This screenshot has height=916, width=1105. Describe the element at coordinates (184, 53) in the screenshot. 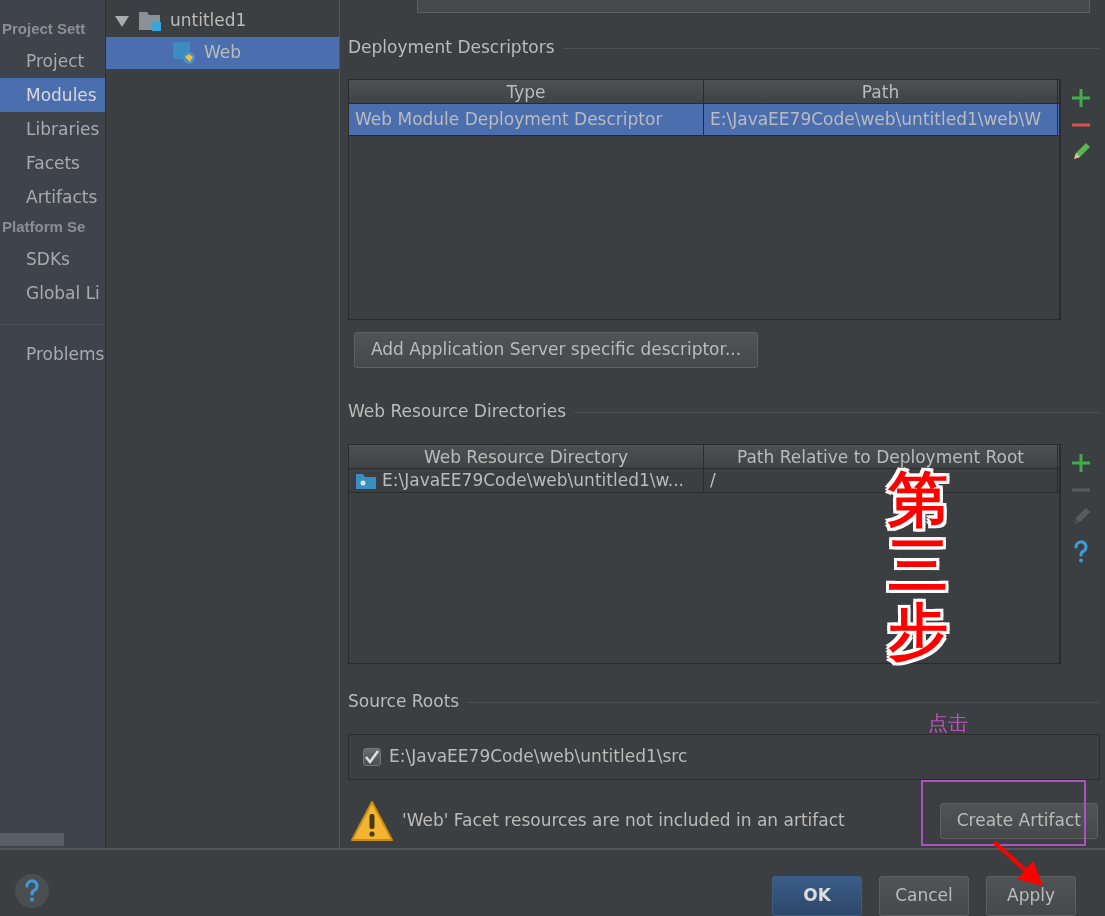

I see `web-module-icon` at that location.